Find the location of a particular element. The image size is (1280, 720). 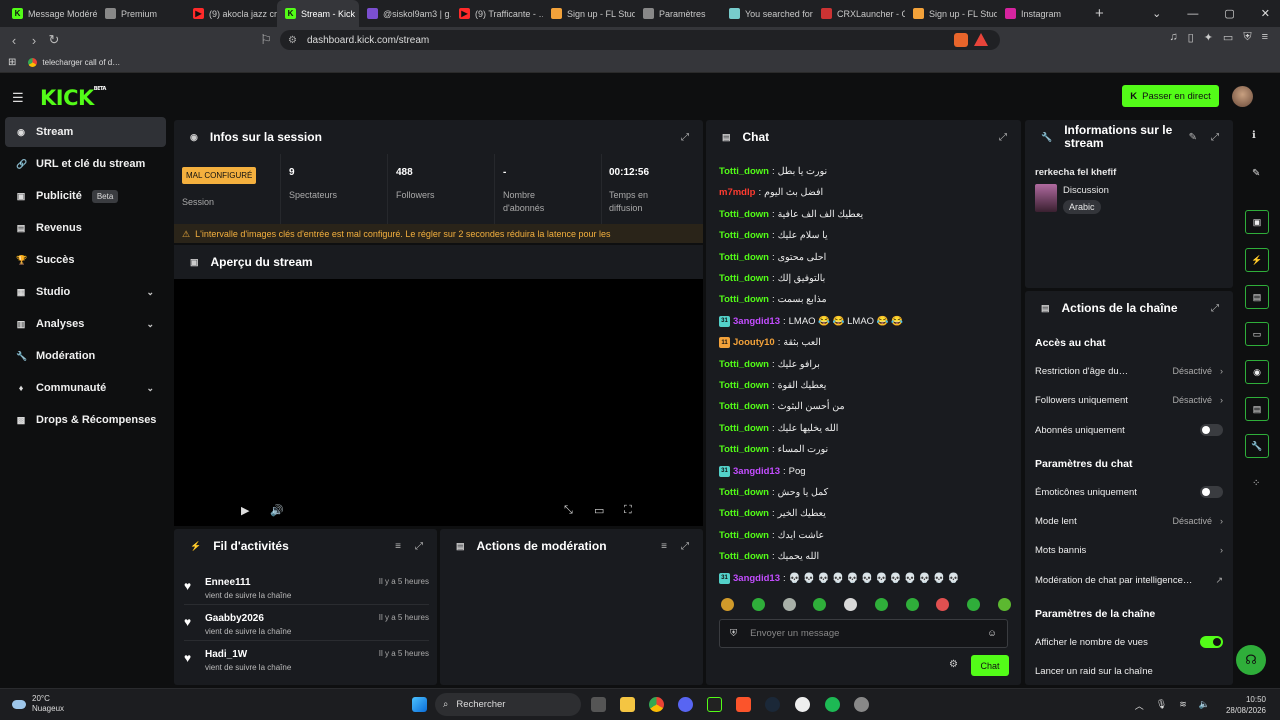

brave-rewards-icon is located at coordinates (981, 39).